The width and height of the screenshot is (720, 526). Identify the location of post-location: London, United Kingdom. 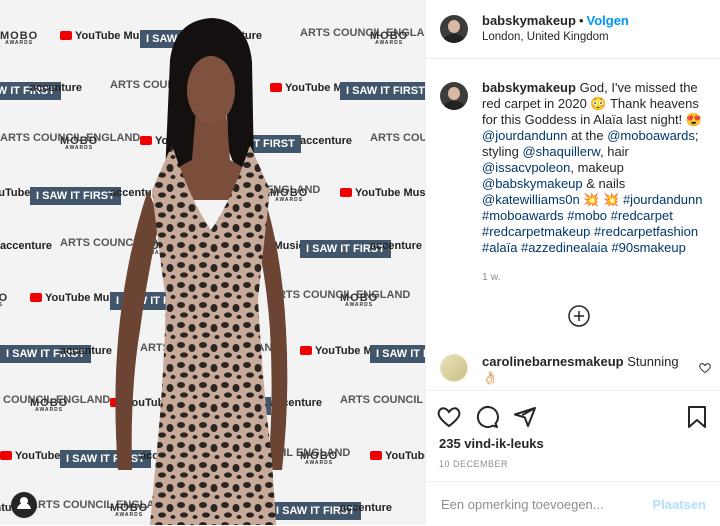
(555, 37).